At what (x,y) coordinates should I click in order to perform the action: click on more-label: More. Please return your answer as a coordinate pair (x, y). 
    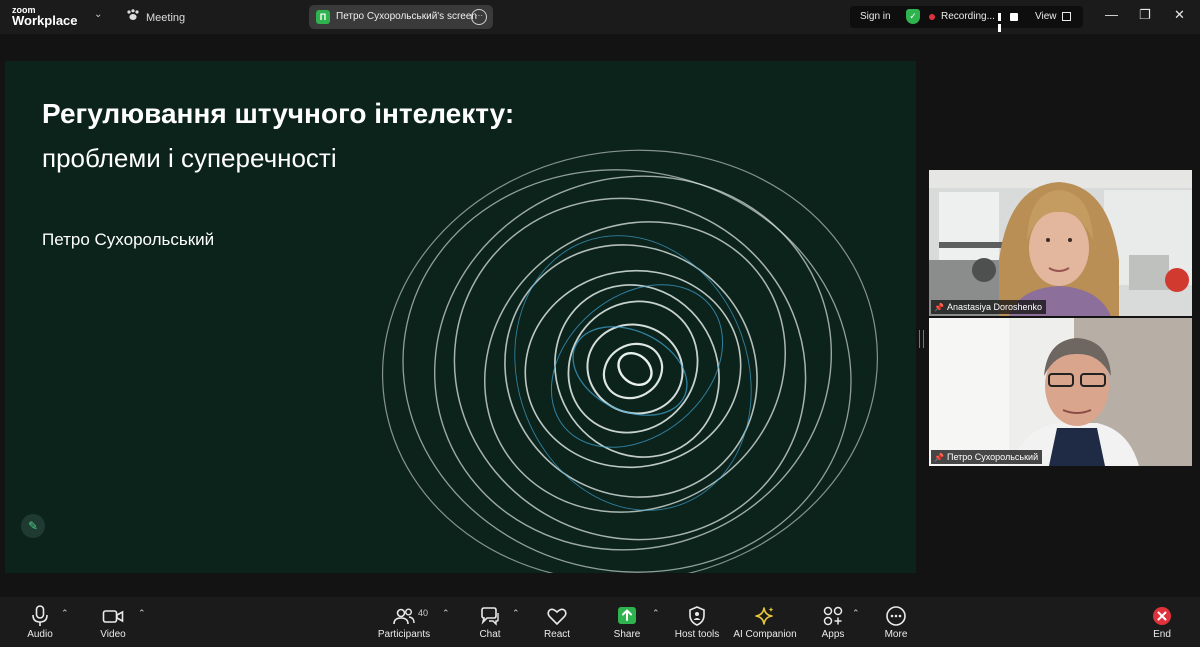
    Looking at the image, I should click on (896, 634).